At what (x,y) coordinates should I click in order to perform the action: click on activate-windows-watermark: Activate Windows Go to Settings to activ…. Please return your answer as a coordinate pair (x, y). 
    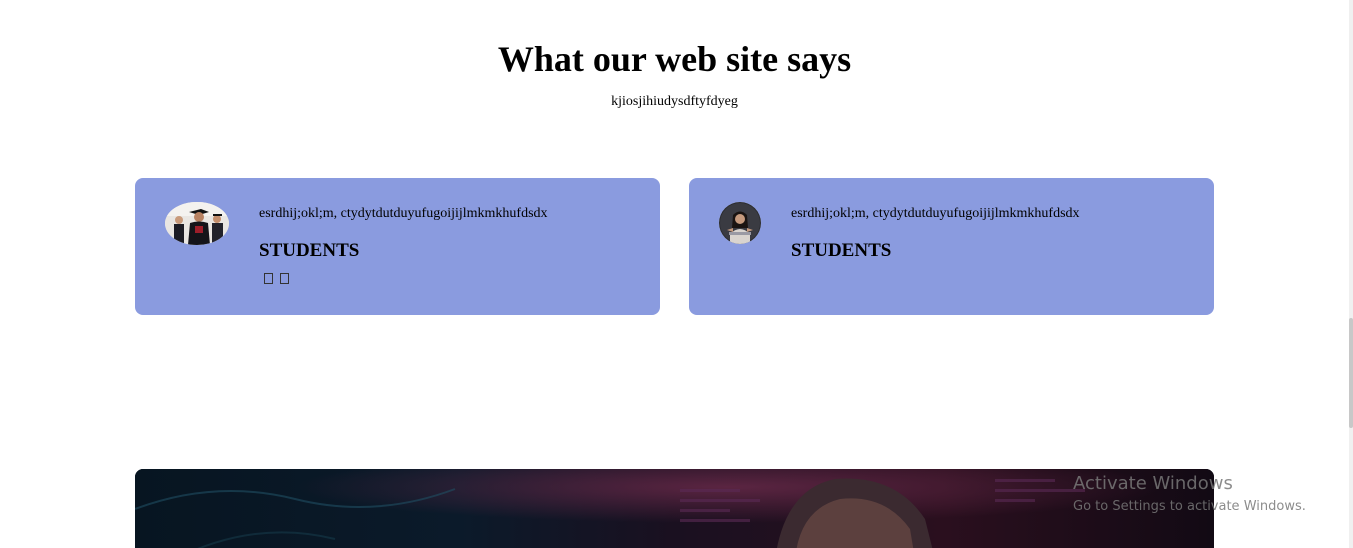
    Looking at the image, I should click on (1189, 495).